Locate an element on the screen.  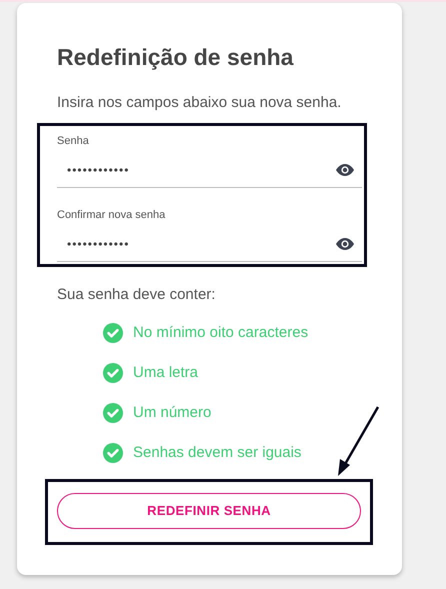
field-label: Senha is located at coordinates (73, 141).